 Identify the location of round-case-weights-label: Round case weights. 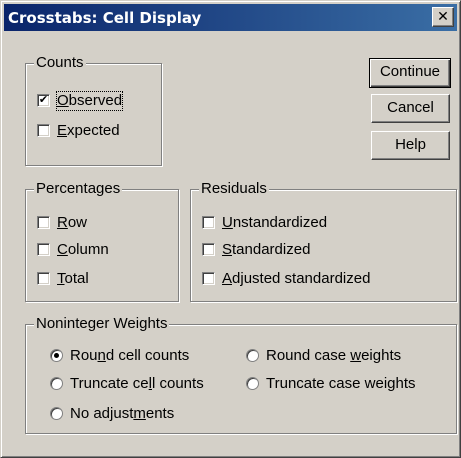
(334, 355).